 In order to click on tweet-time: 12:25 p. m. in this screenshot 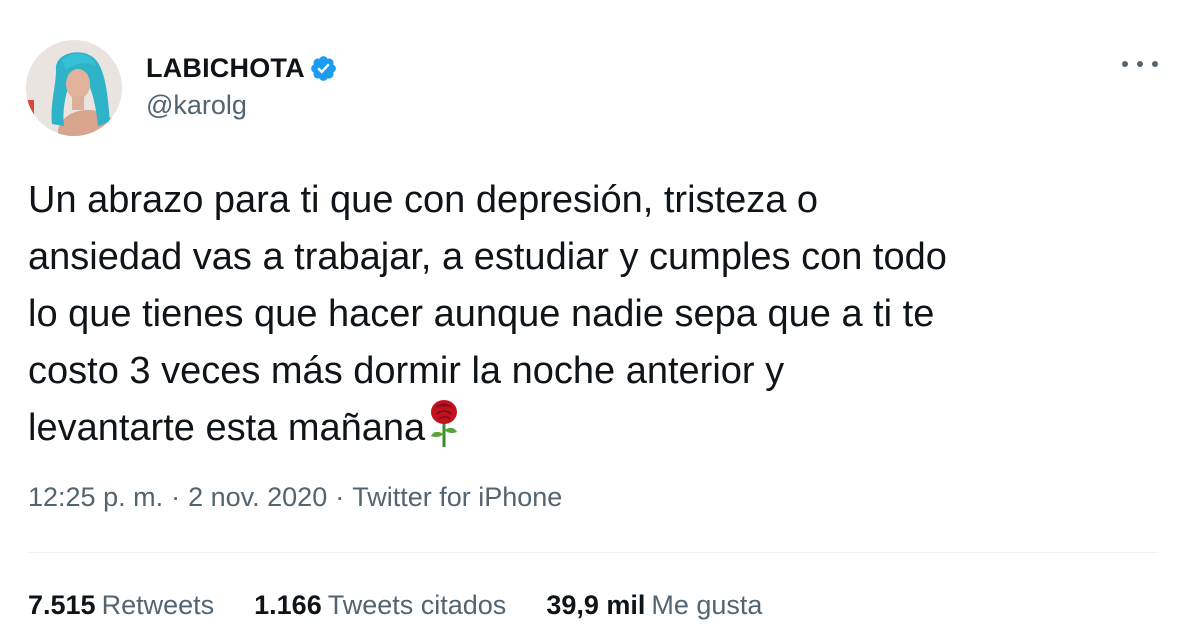, I will do `click(95, 497)`.